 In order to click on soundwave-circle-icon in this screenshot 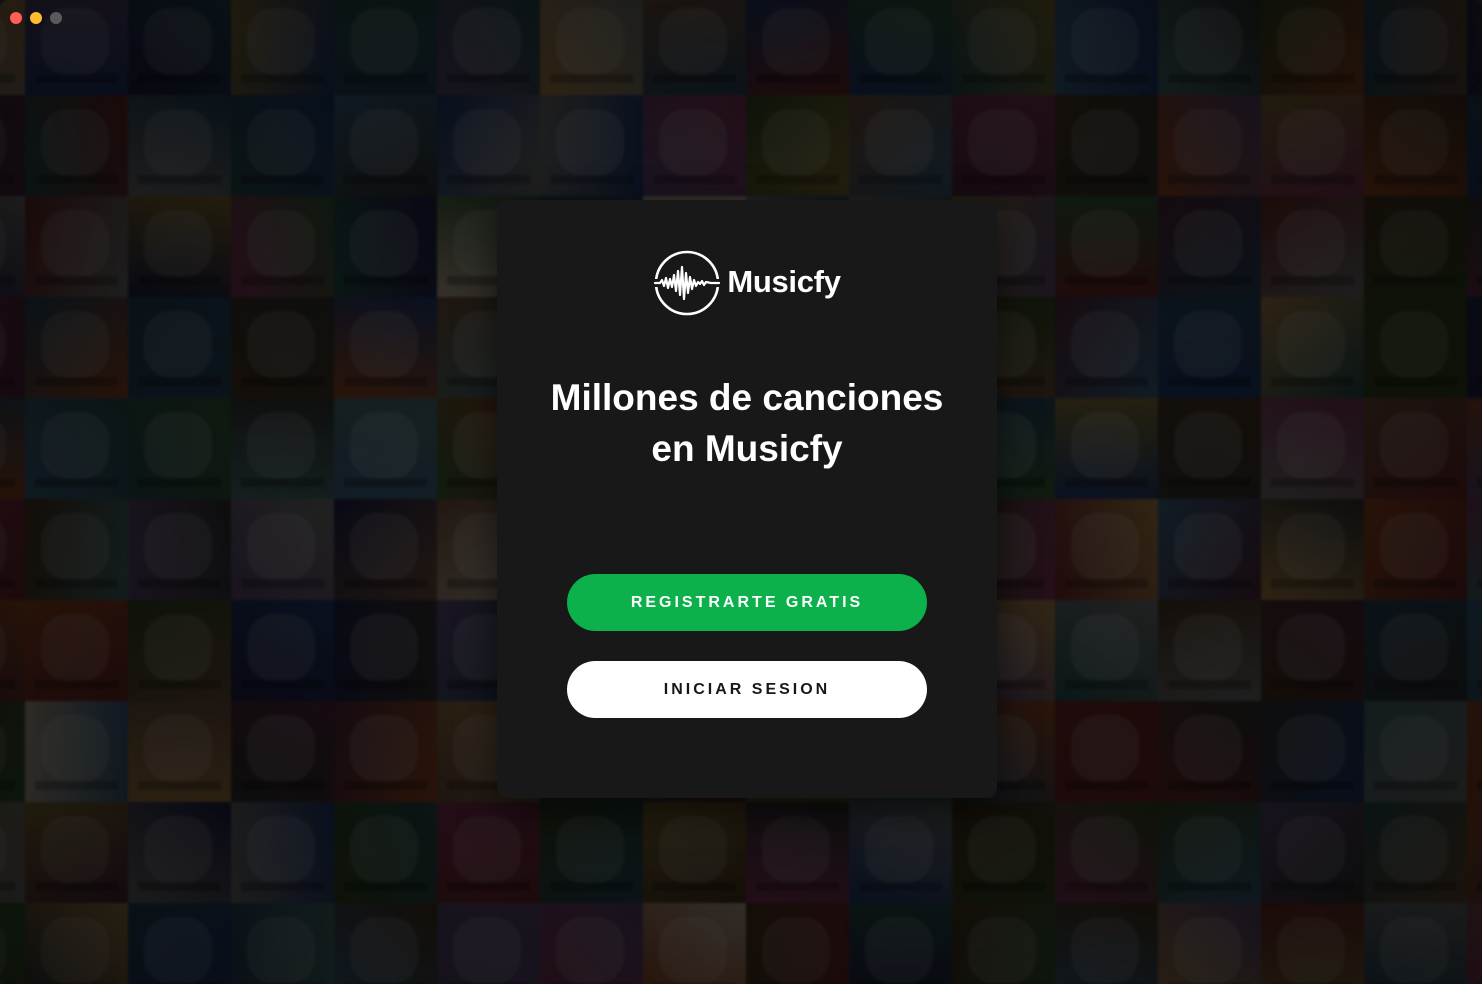, I will do `click(687, 283)`.